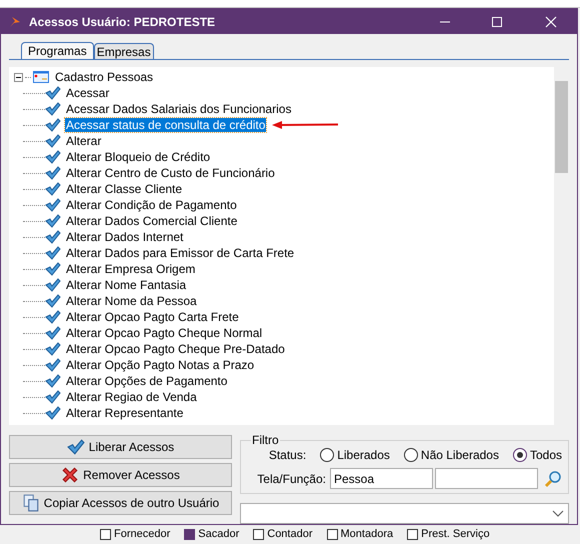 The image size is (580, 544). Describe the element at coordinates (130, 269) in the screenshot. I see `tree-item: Alterar Empresa Origem` at that location.